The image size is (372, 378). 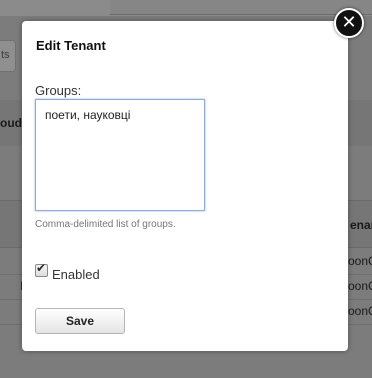 I want to click on close-button: ✕, so click(x=349, y=23).